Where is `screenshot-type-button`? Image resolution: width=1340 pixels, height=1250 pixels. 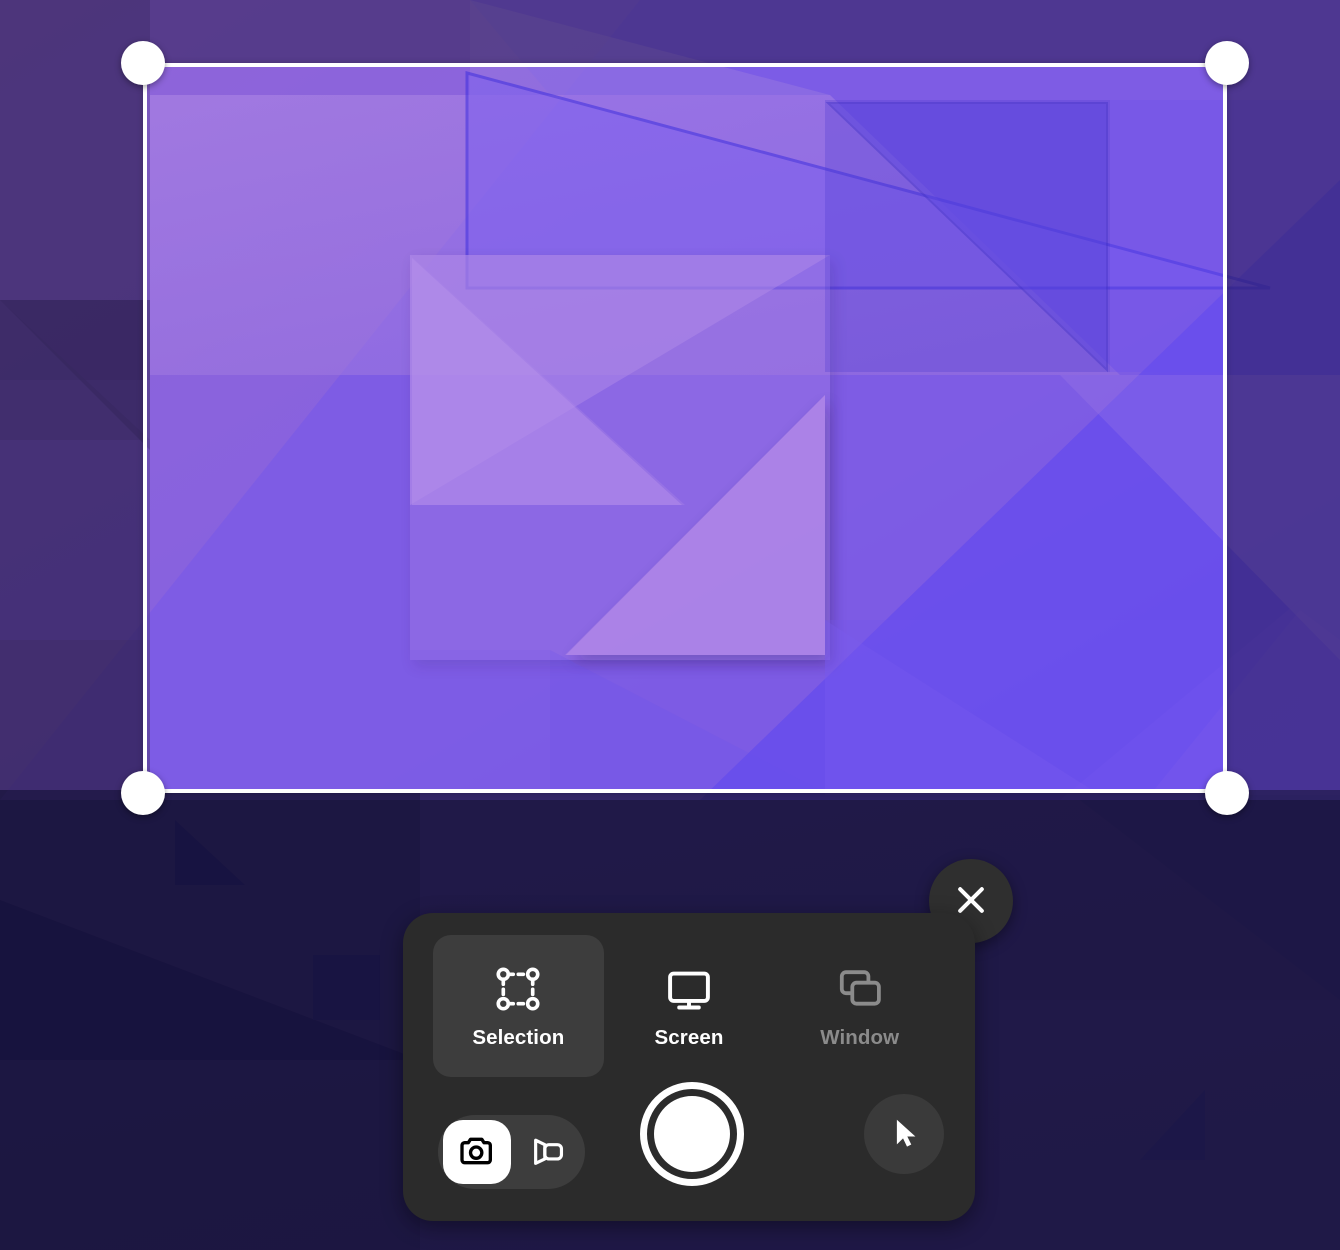 screenshot-type-button is located at coordinates (477, 1152).